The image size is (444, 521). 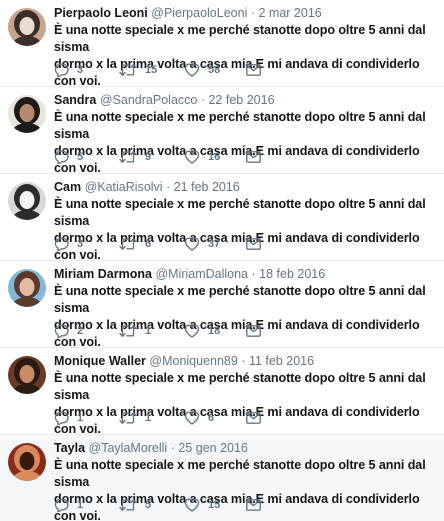 I want to click on reply-count: 1, so click(x=80, y=505).